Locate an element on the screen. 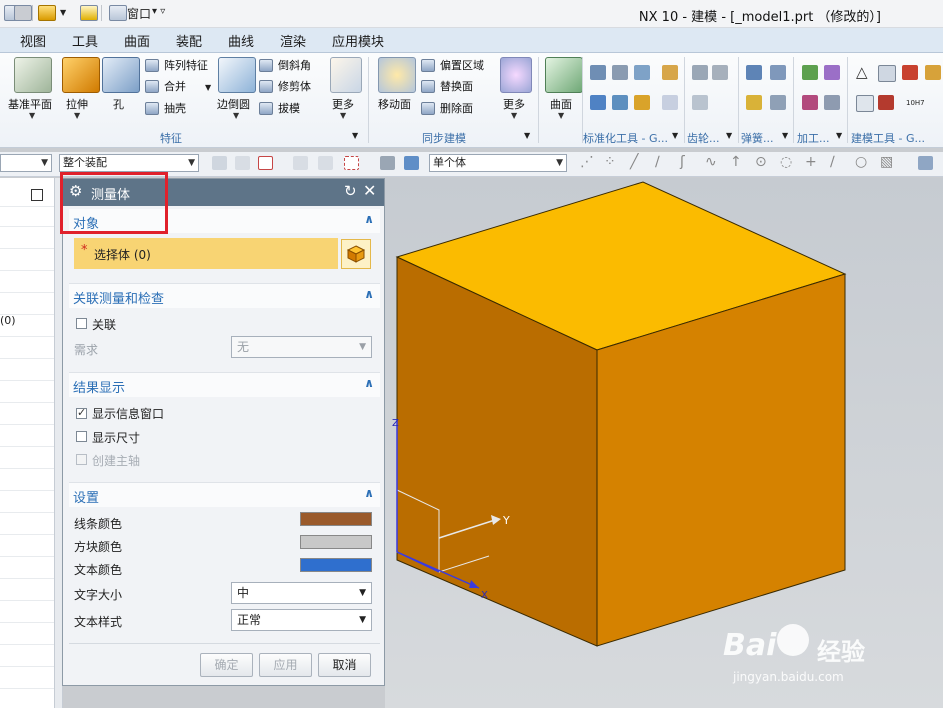 The height and width of the screenshot is (708, 943). snap-icon: ⁘ is located at coordinates (610, 162).